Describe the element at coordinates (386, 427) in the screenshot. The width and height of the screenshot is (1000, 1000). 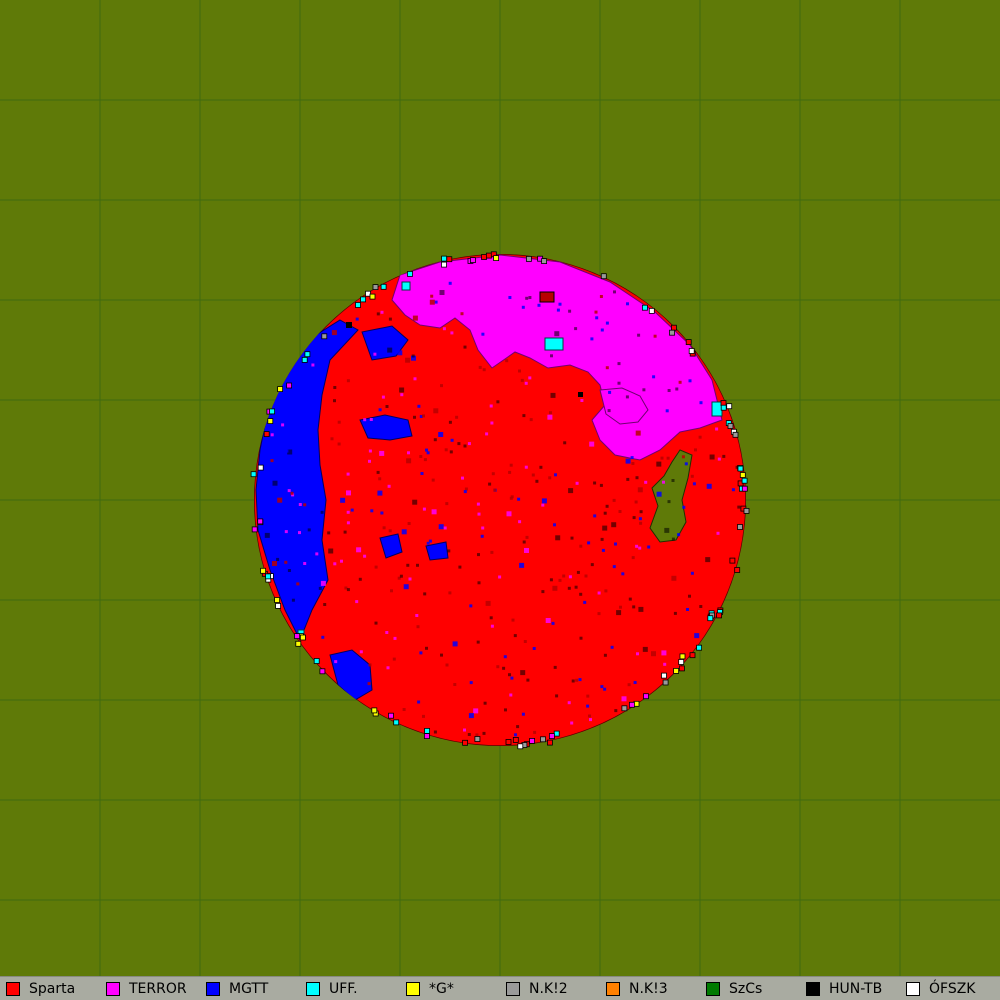
I see `territory-mgtt-islet` at that location.